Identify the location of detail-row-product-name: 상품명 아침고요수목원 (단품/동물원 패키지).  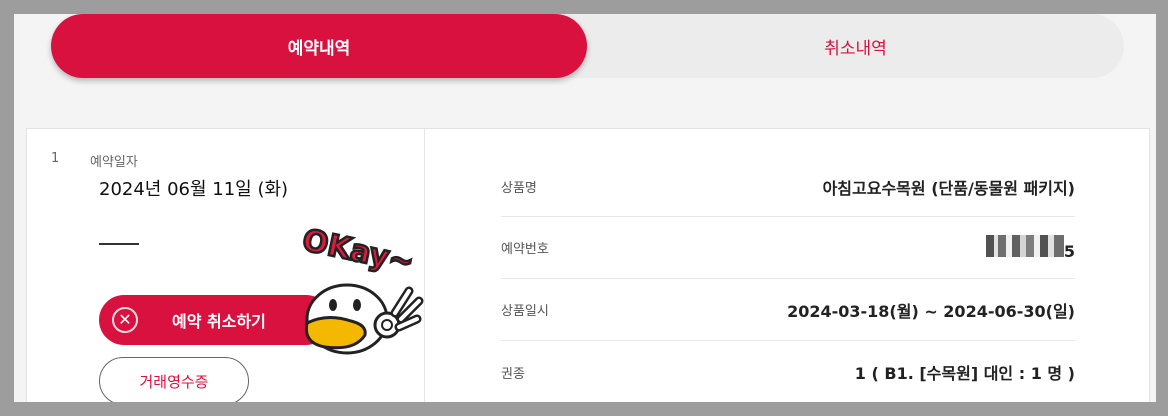
(788, 187).